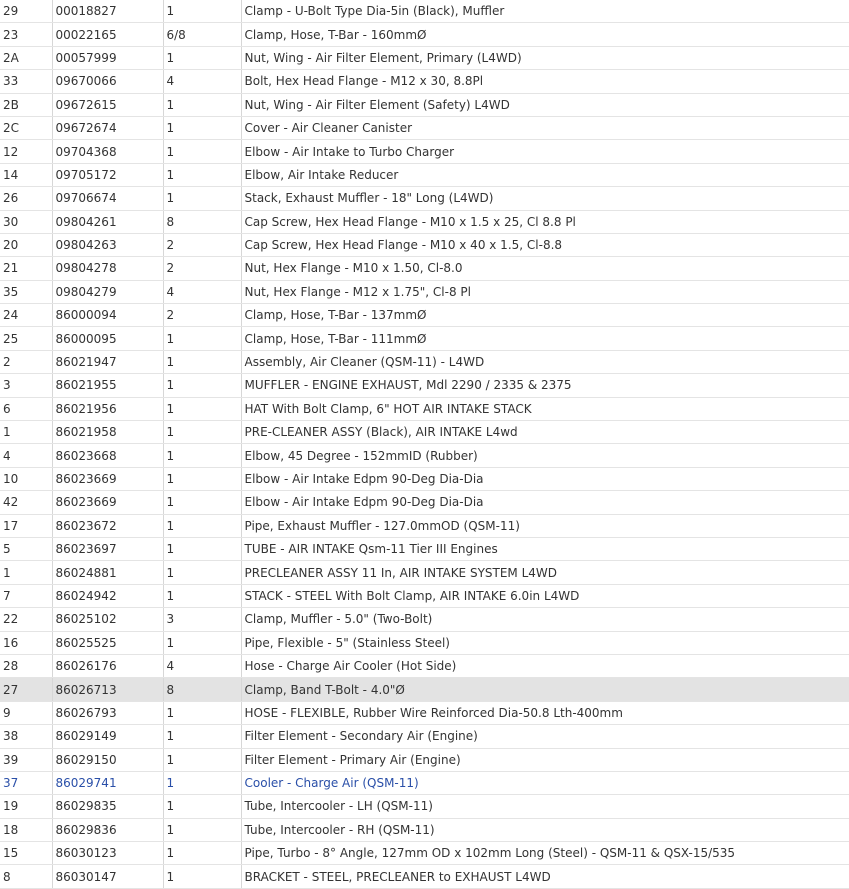  Describe the element at coordinates (108, 385) in the screenshot. I see `part-number-cell: 86021955` at that location.